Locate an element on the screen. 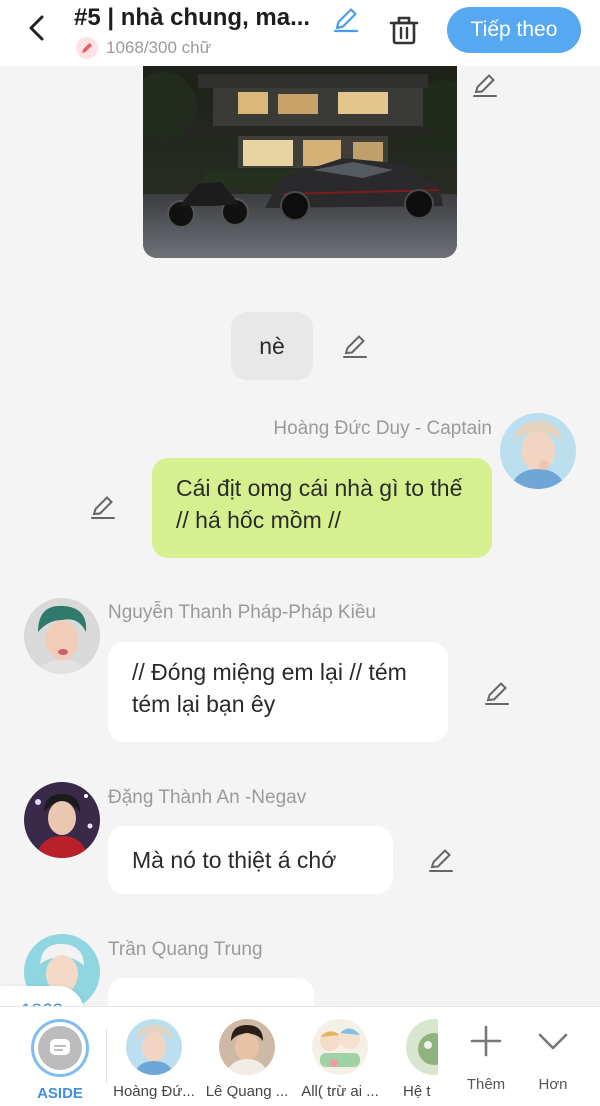  chevron-left-icon is located at coordinates (36, 28).